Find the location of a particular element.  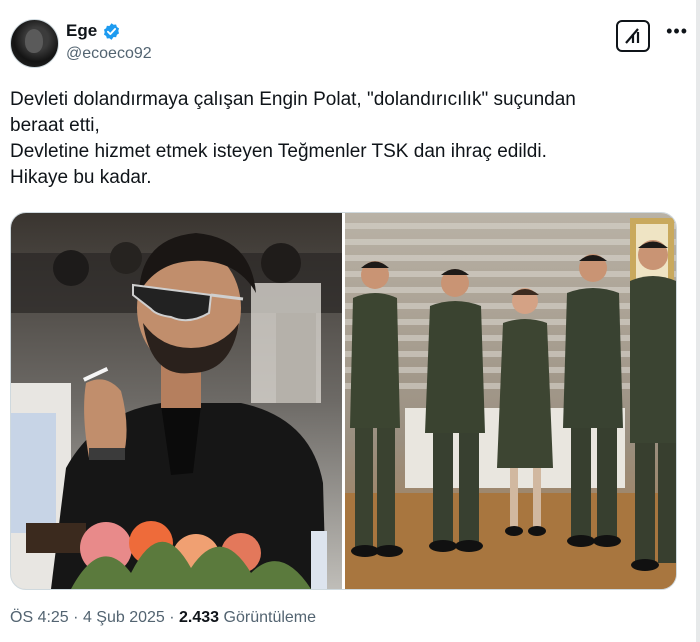

grok-icon is located at coordinates (632, 36).